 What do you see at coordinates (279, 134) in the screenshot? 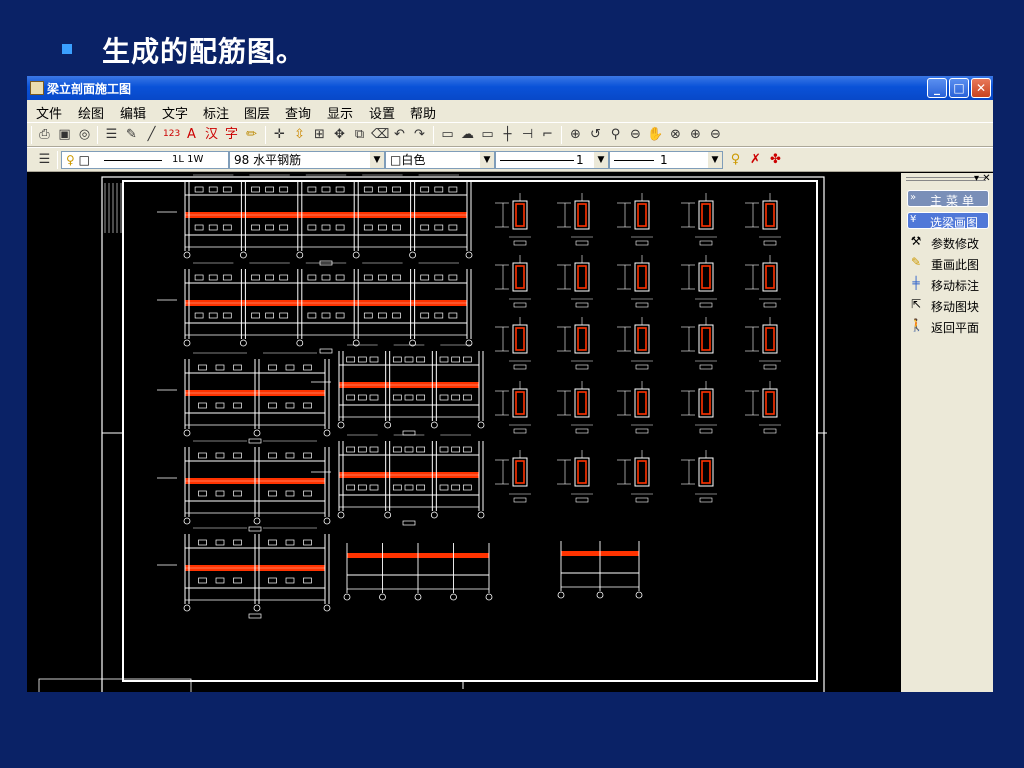
I see `point-icon: ✛` at bounding box center [279, 134].